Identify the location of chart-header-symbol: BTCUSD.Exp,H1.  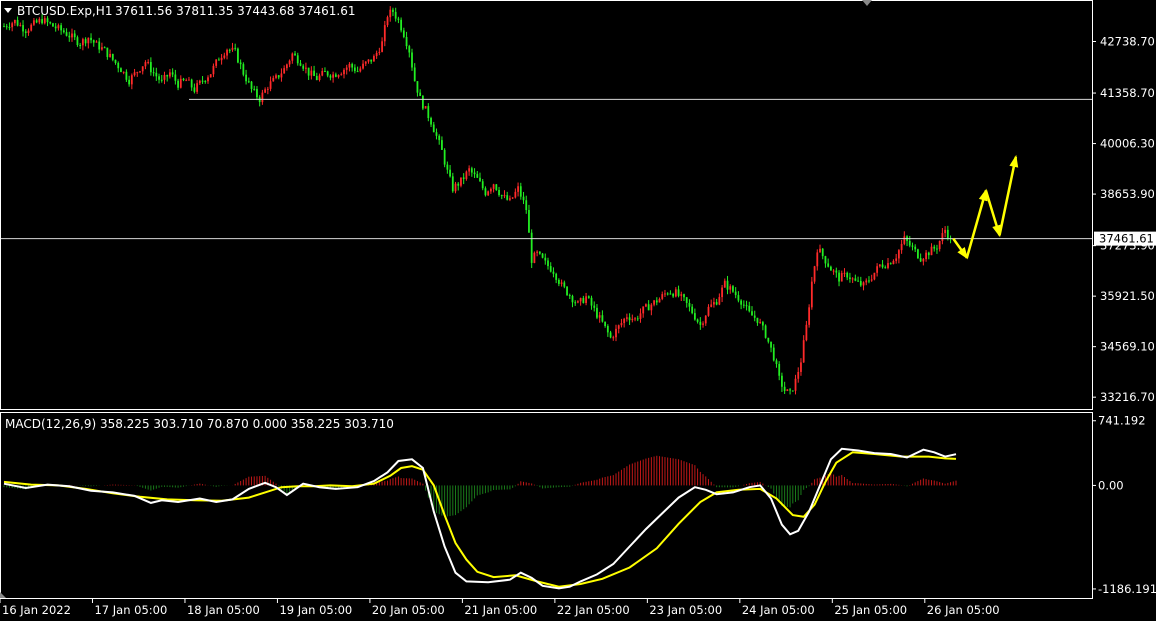
(64, 11).